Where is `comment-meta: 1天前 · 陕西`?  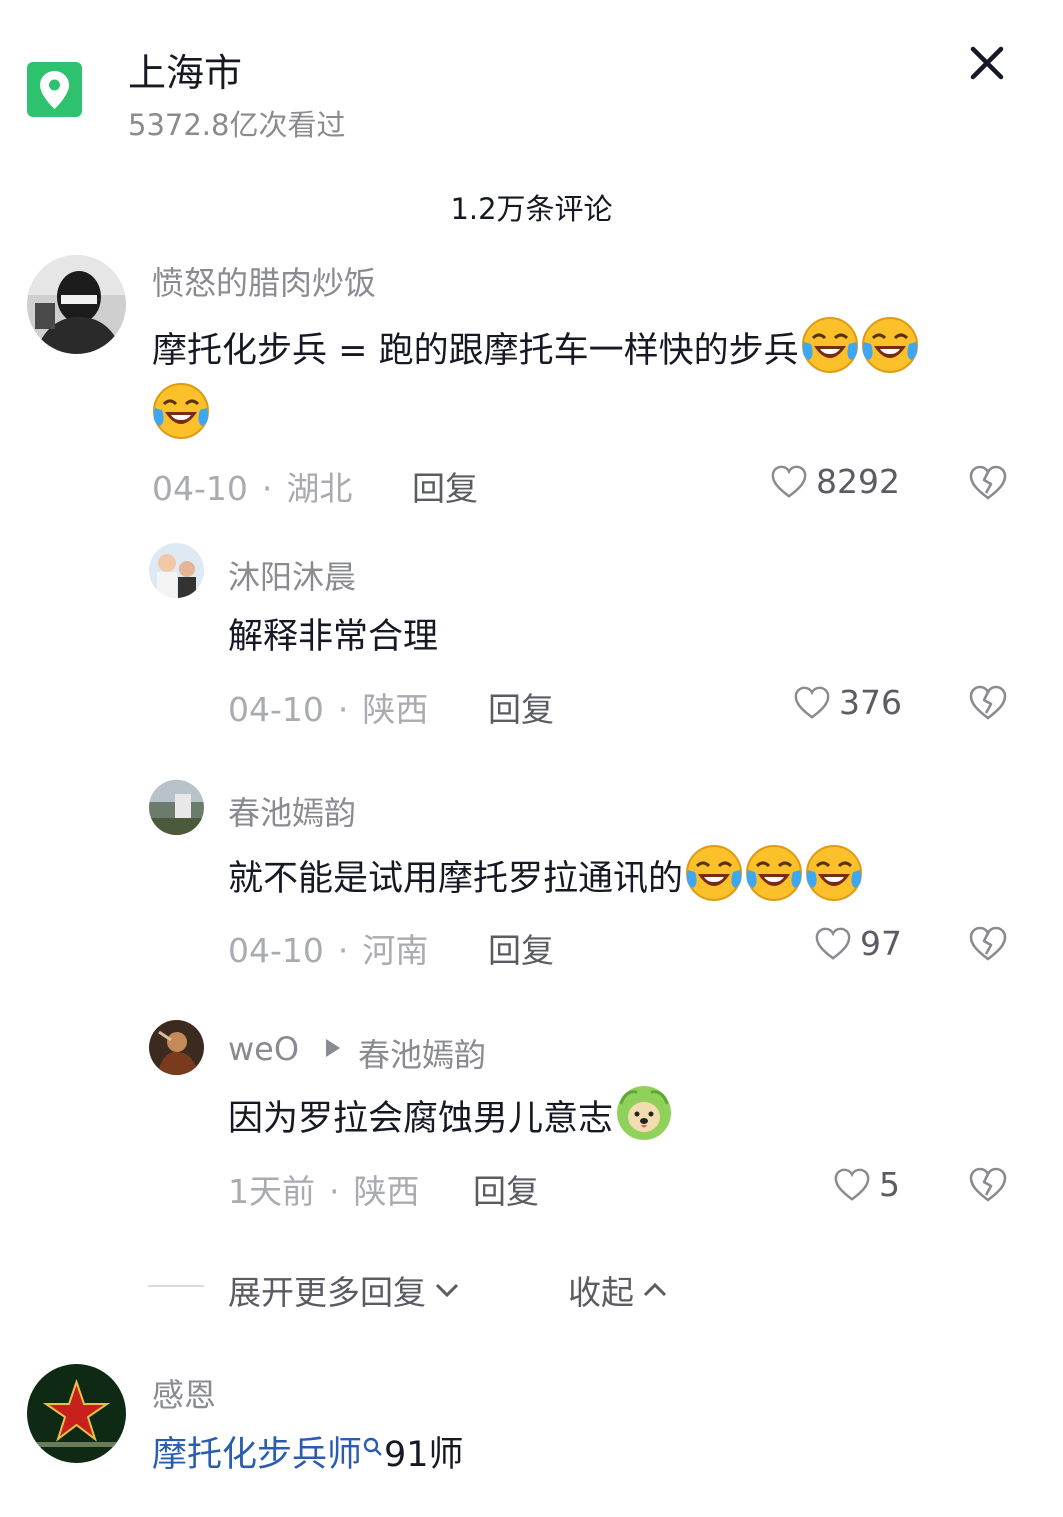 comment-meta: 1天前 · 陕西 is located at coordinates (324, 1191).